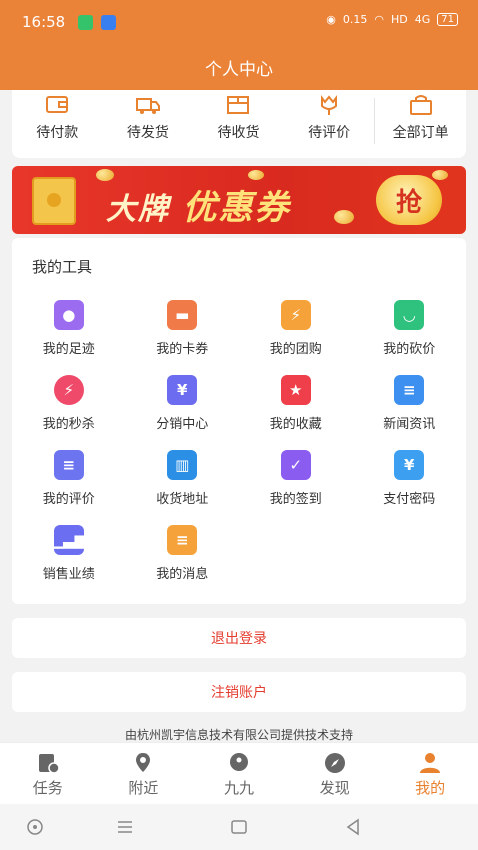  I want to click on deactivate-label: 注销账户, so click(239, 693).